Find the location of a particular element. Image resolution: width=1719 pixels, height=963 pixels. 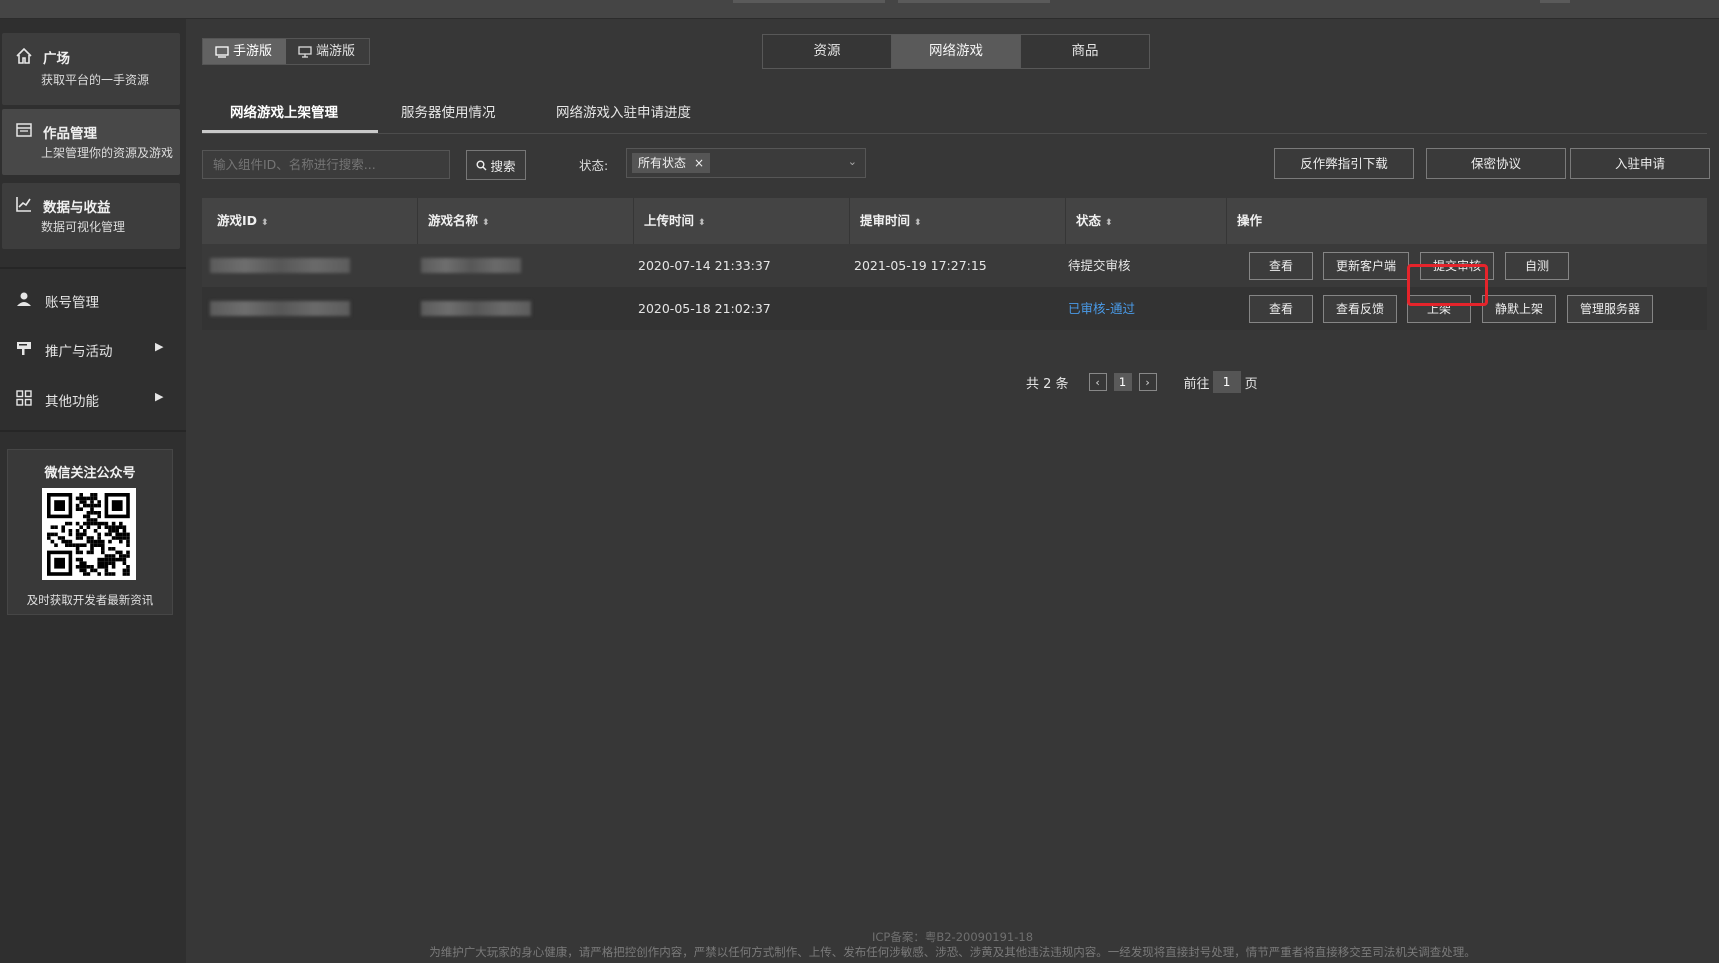

next-page-button: › is located at coordinates (1147, 382).